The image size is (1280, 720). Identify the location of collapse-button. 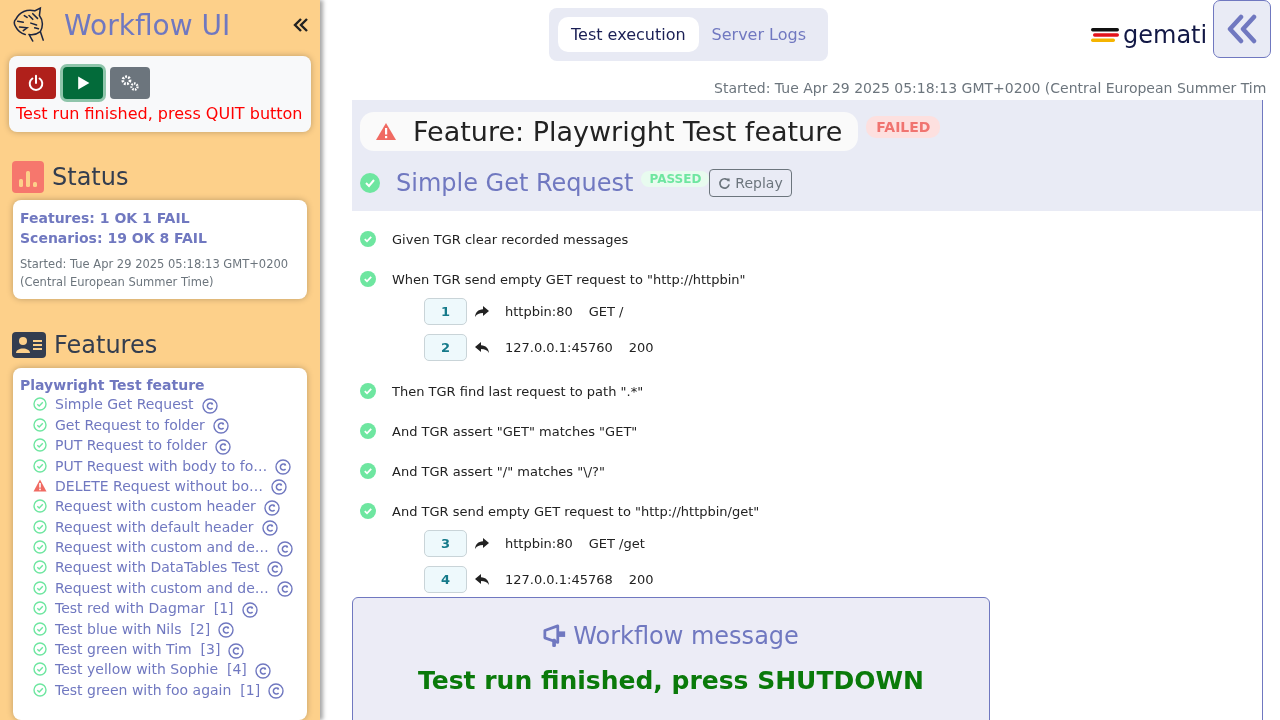
(1242, 29).